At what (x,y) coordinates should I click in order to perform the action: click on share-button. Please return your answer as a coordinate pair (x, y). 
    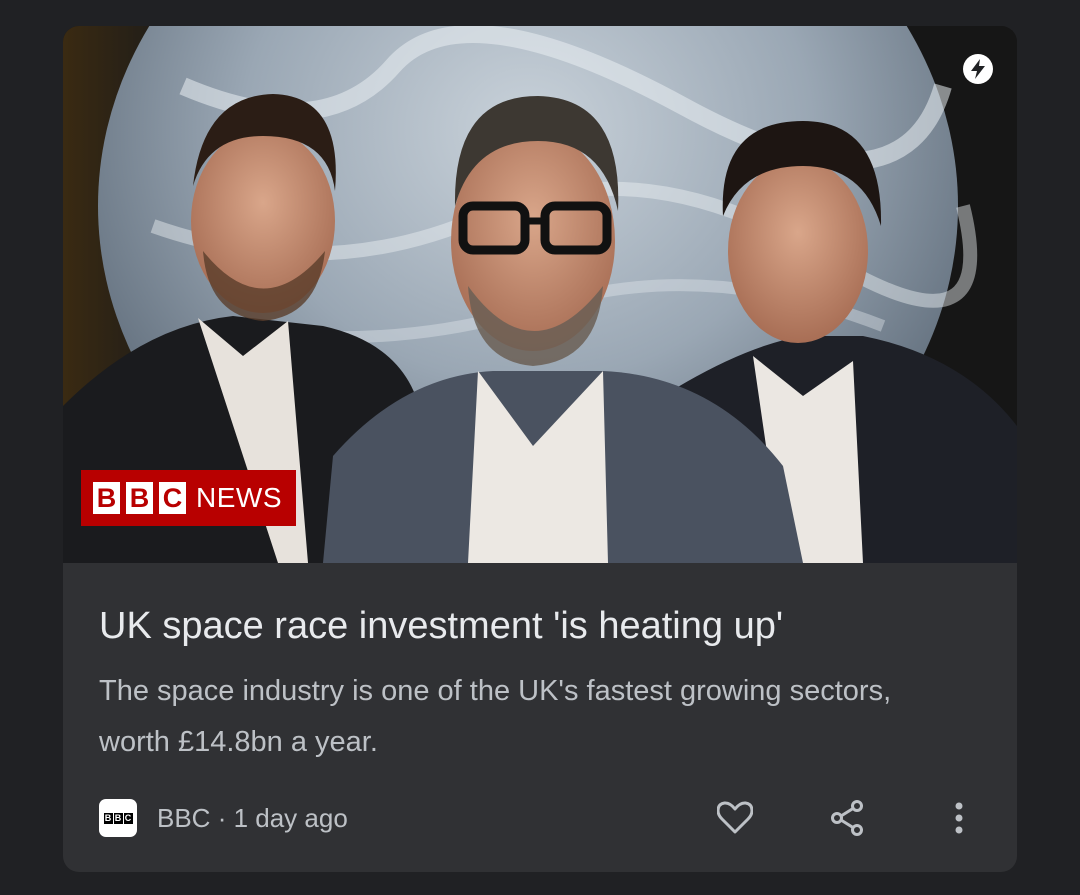
    Looking at the image, I should click on (847, 818).